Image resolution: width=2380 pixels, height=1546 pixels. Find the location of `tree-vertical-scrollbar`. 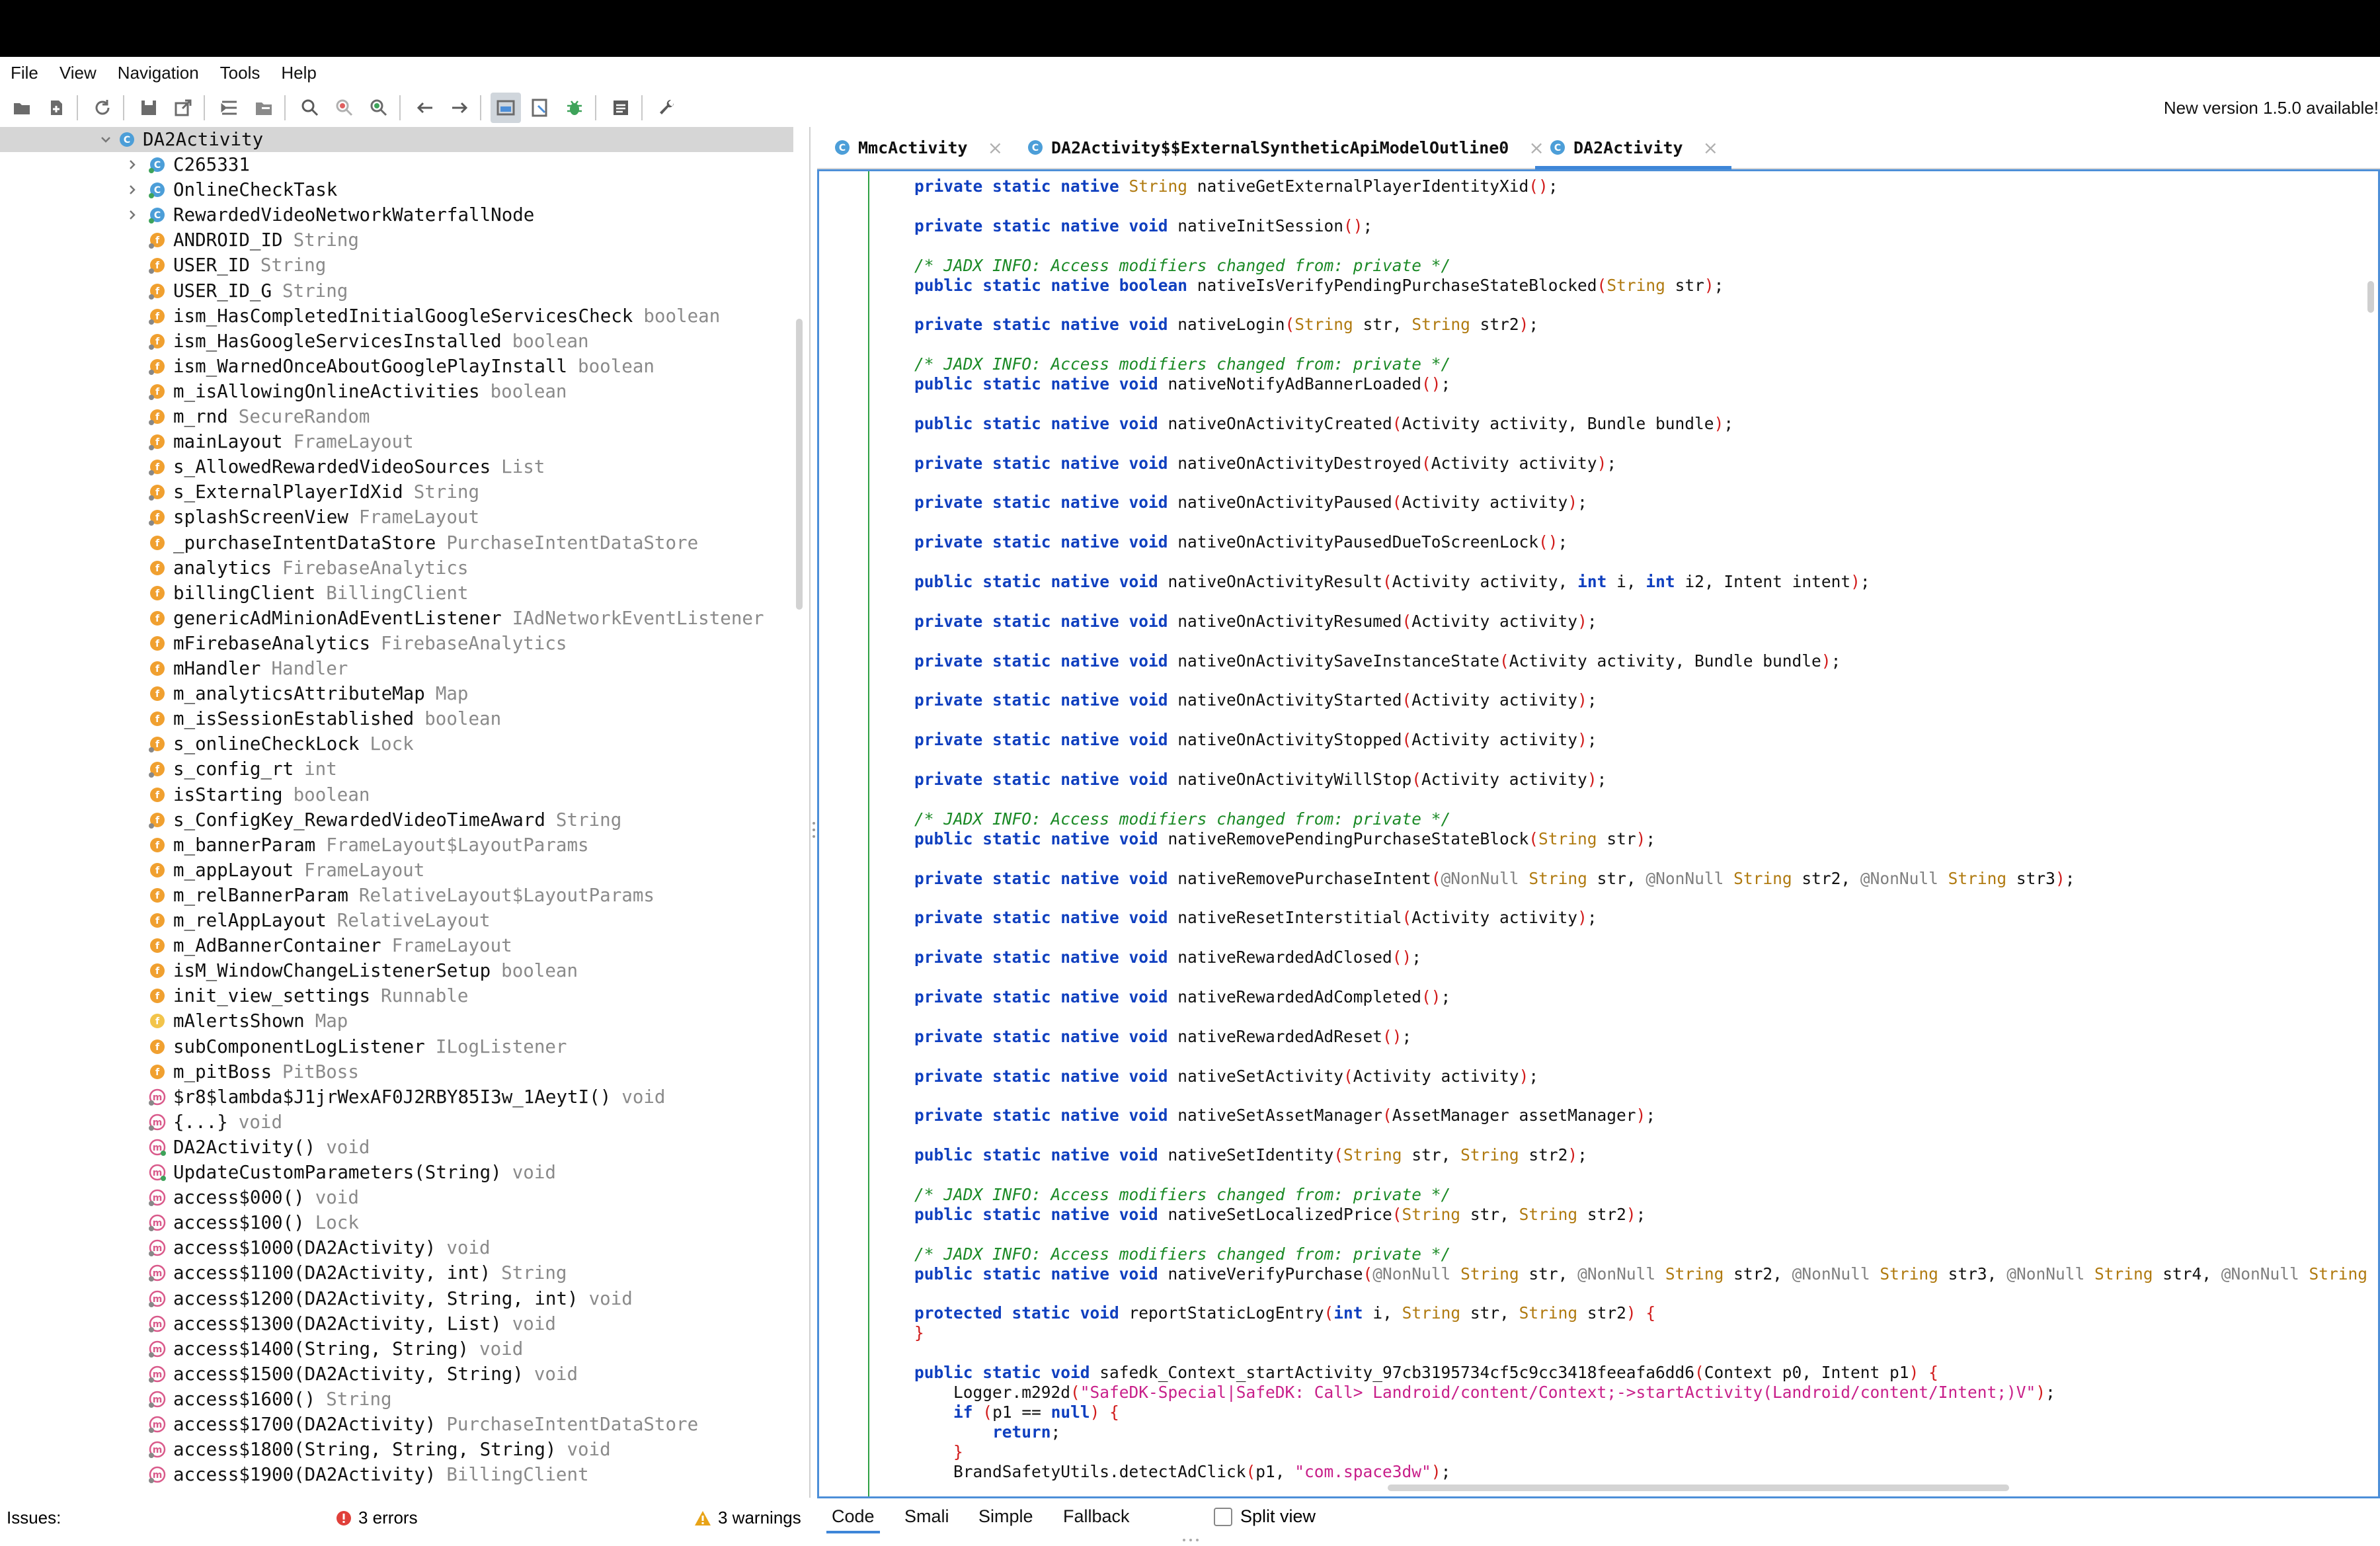

tree-vertical-scrollbar is located at coordinates (799, 464).